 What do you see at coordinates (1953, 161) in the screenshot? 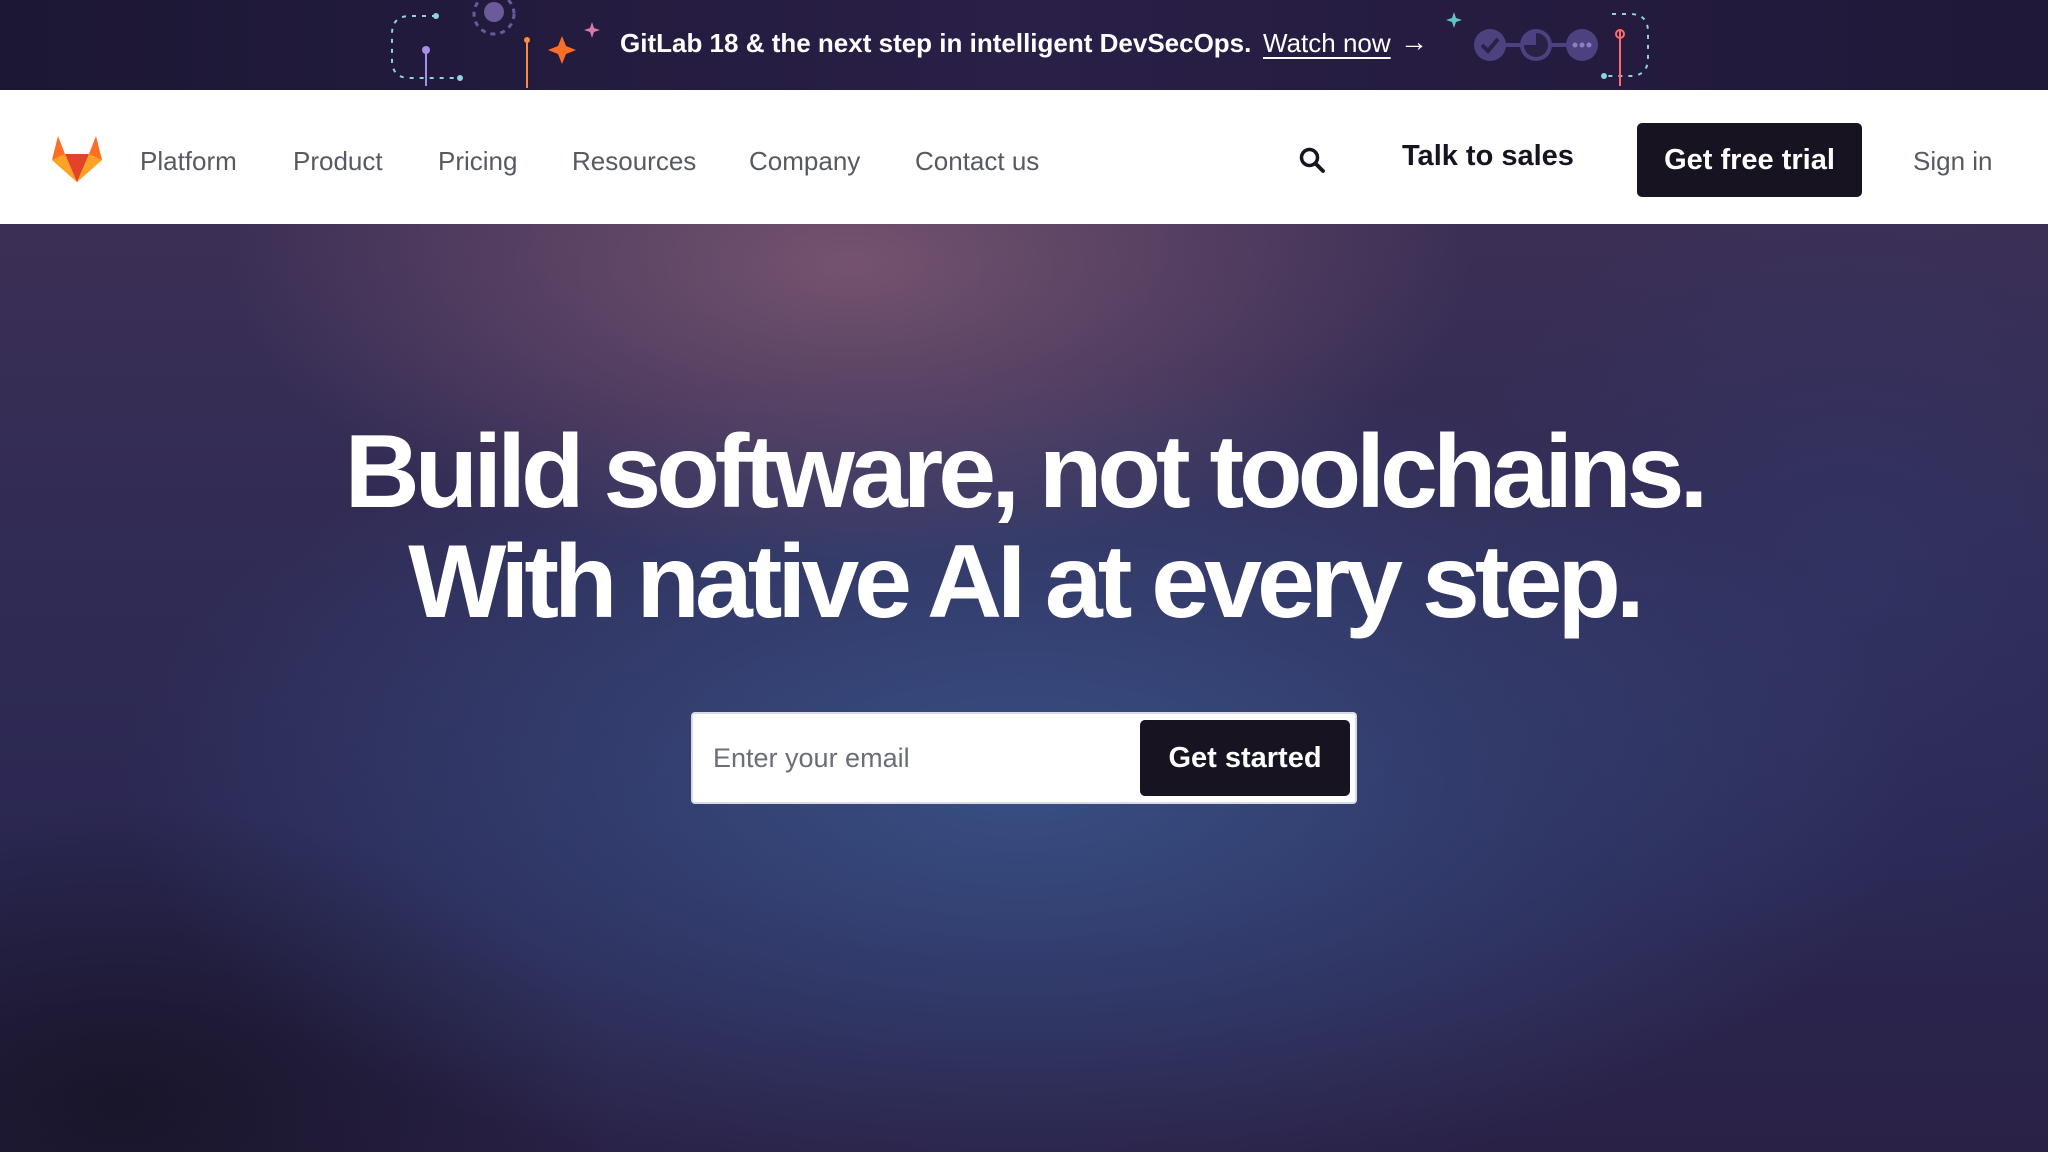
I see `sign-in-link: Sign in` at bounding box center [1953, 161].